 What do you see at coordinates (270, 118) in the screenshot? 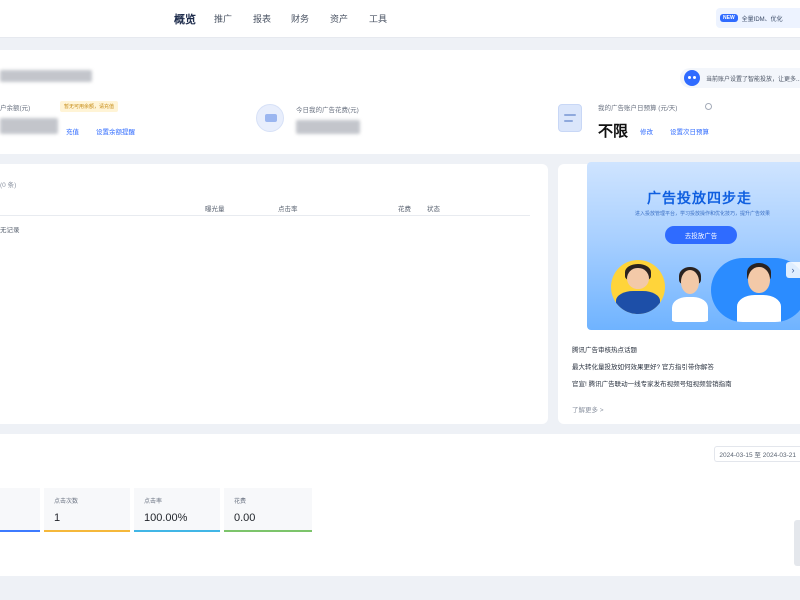
I see `spend-icon` at bounding box center [270, 118].